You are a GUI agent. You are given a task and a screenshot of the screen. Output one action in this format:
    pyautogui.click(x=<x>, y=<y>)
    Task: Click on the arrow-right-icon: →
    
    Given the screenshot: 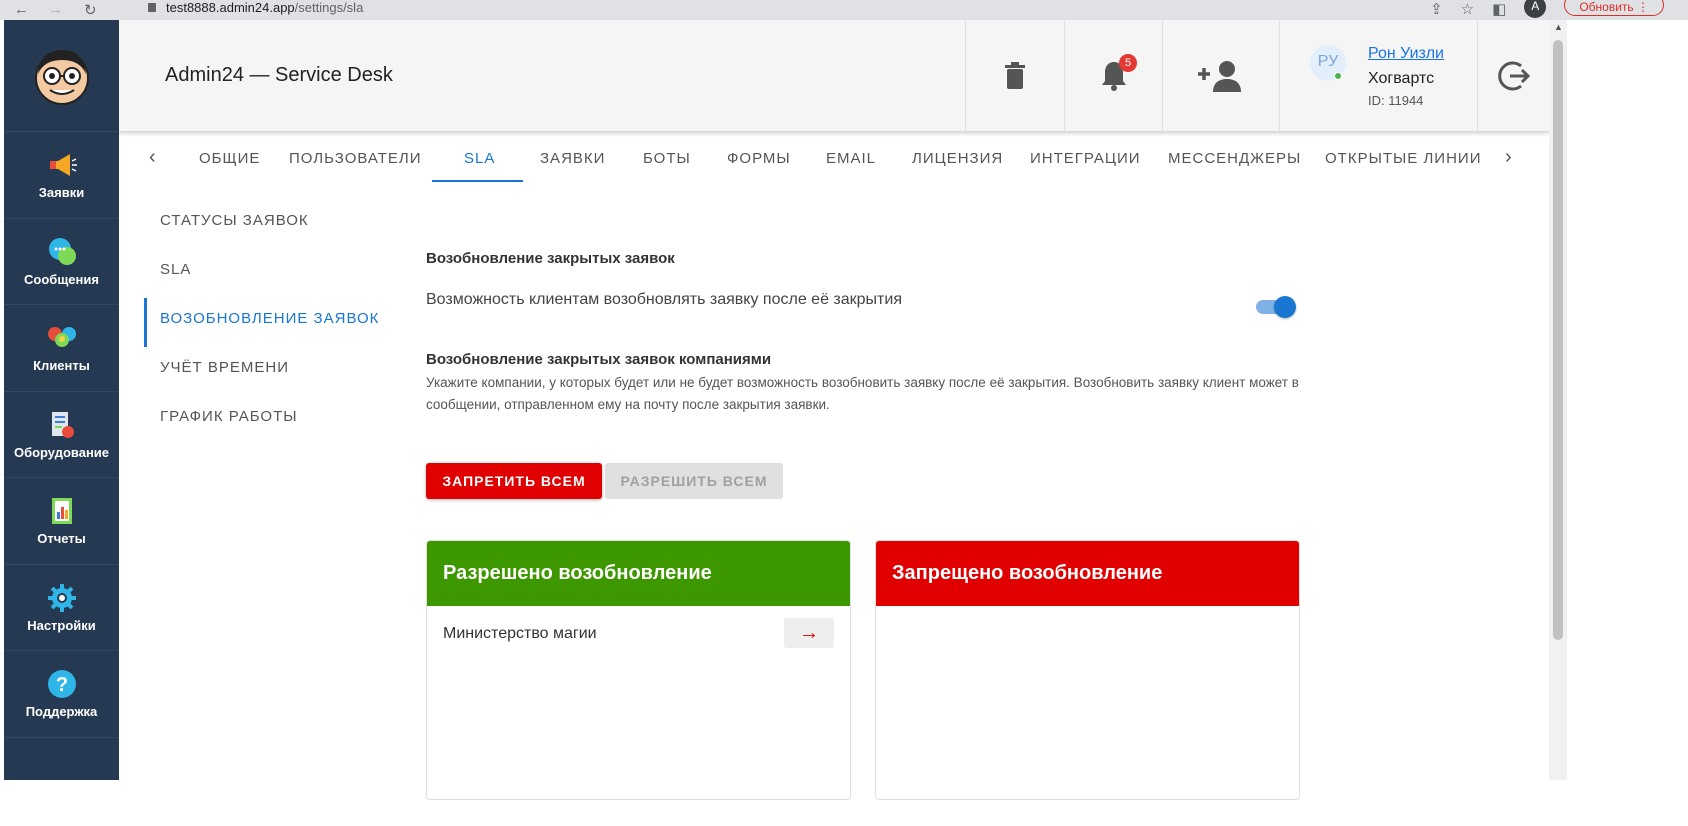 What is the action you would take?
    pyautogui.click(x=809, y=633)
    